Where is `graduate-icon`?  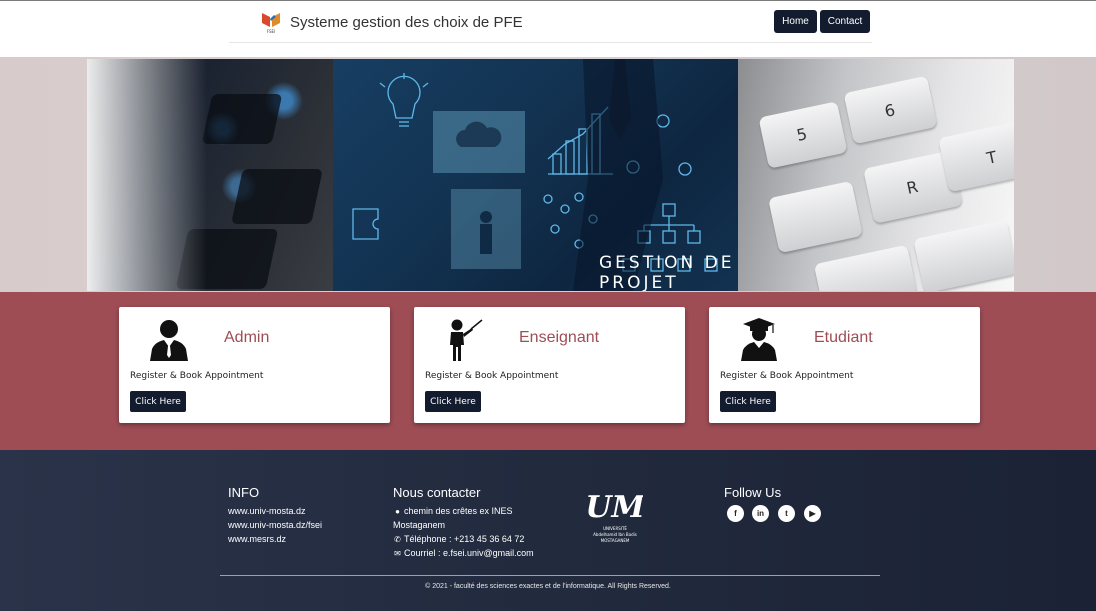
graduate-icon is located at coordinates (759, 339).